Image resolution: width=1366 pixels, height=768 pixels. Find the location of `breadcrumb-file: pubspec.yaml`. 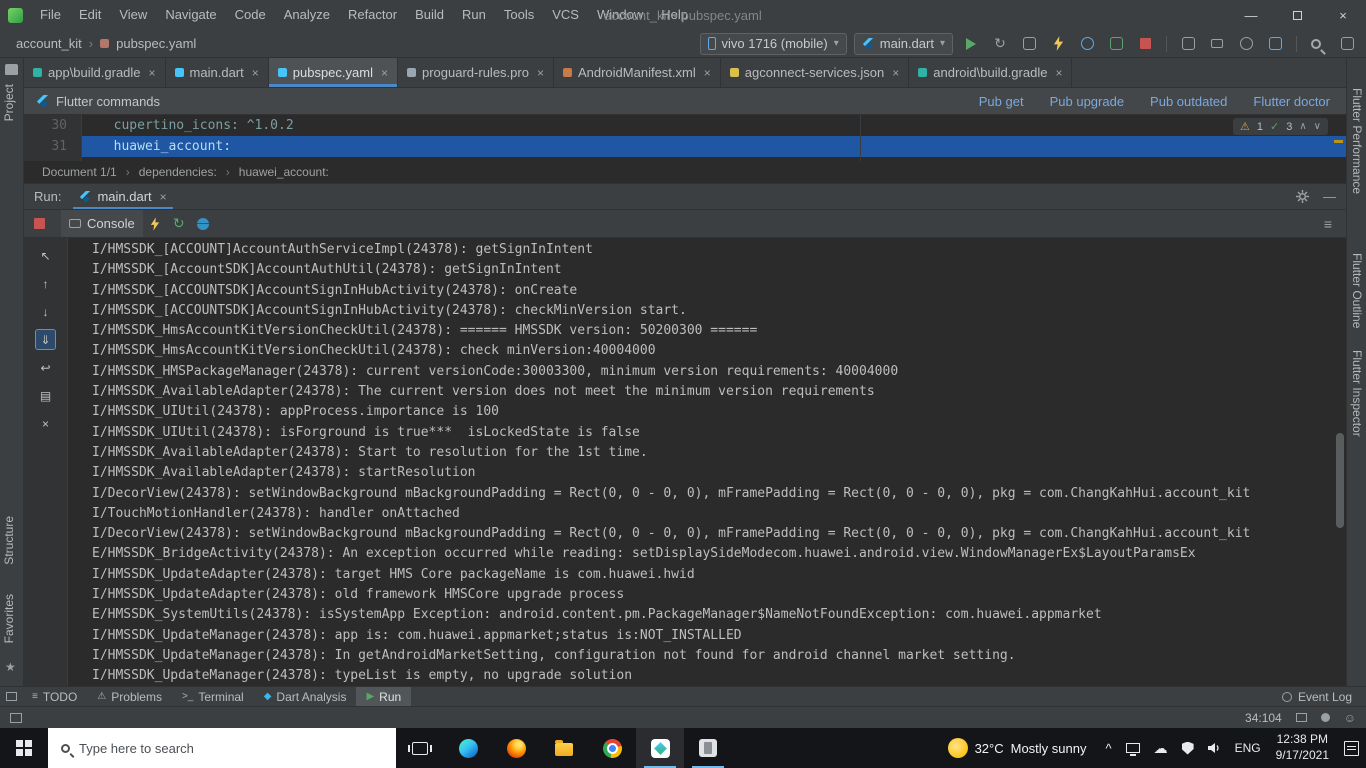

breadcrumb-file: pubspec.yaml is located at coordinates (156, 43).